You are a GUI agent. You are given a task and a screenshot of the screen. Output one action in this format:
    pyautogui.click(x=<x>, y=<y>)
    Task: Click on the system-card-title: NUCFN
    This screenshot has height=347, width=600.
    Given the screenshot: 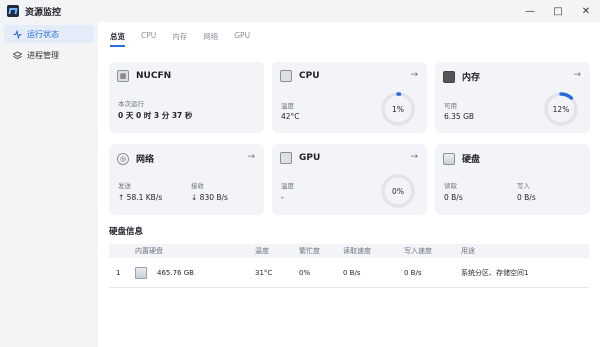 What is the action you would take?
    pyautogui.click(x=154, y=76)
    